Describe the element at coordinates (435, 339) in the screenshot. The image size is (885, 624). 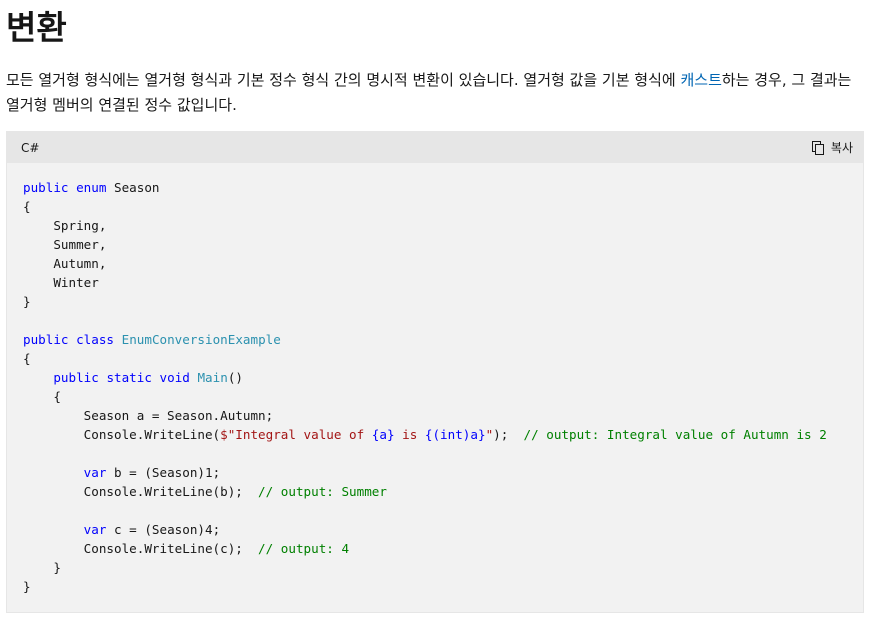
I see `code-line: public class EnumConversionExample` at that location.